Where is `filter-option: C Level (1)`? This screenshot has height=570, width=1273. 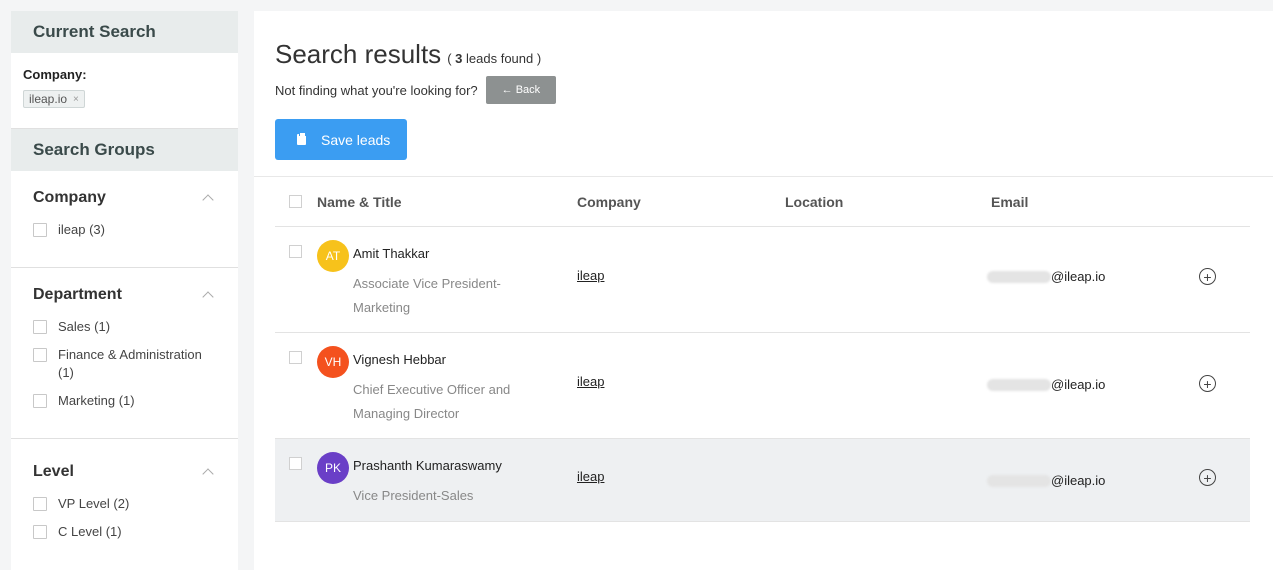 filter-option: C Level (1) is located at coordinates (124, 532).